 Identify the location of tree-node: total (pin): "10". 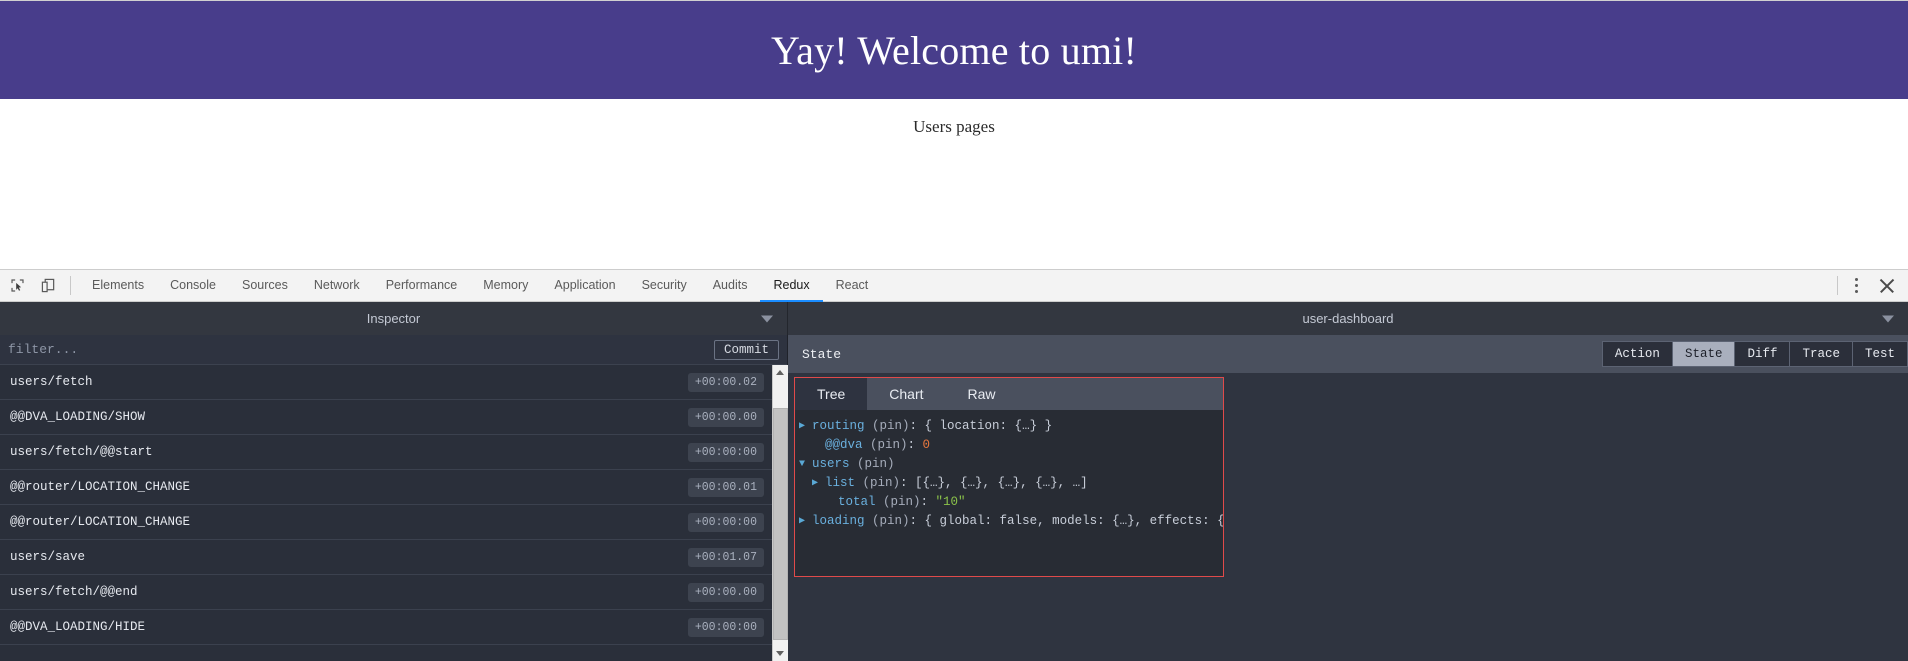
(1011, 502).